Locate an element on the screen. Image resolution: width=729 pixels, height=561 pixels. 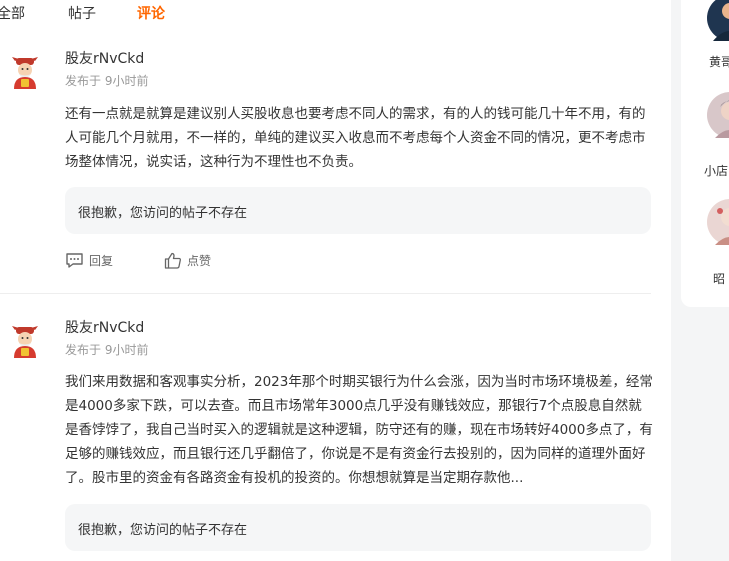
user-name: 小店 is located at coordinates (716, 170).